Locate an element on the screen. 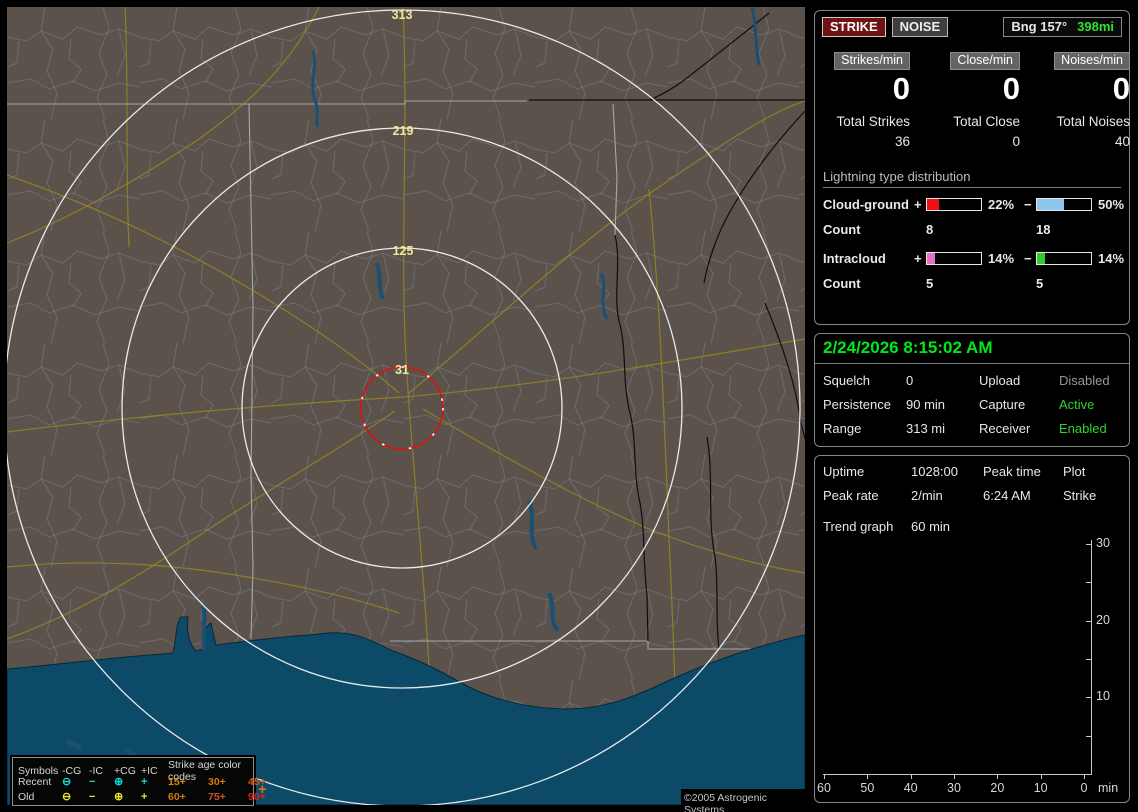 The image size is (1138, 812). trend-y-label: 30 is located at coordinates (1103, 543).